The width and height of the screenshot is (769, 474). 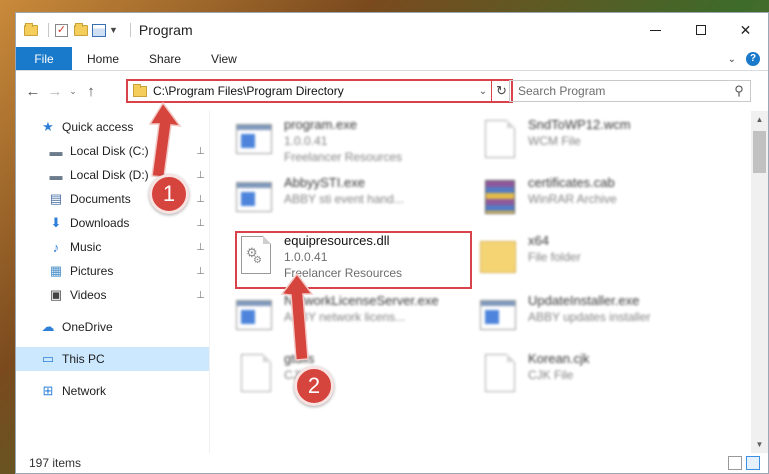 What do you see at coordinates (299, 358) in the screenshot?
I see `file-name: gtdlls` at bounding box center [299, 358].